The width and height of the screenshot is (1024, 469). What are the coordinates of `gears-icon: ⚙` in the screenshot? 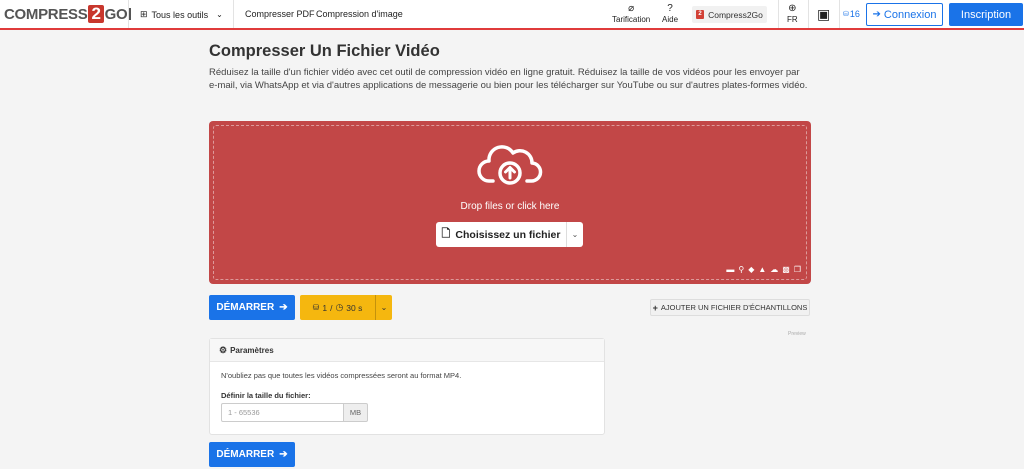 It's located at (223, 349).